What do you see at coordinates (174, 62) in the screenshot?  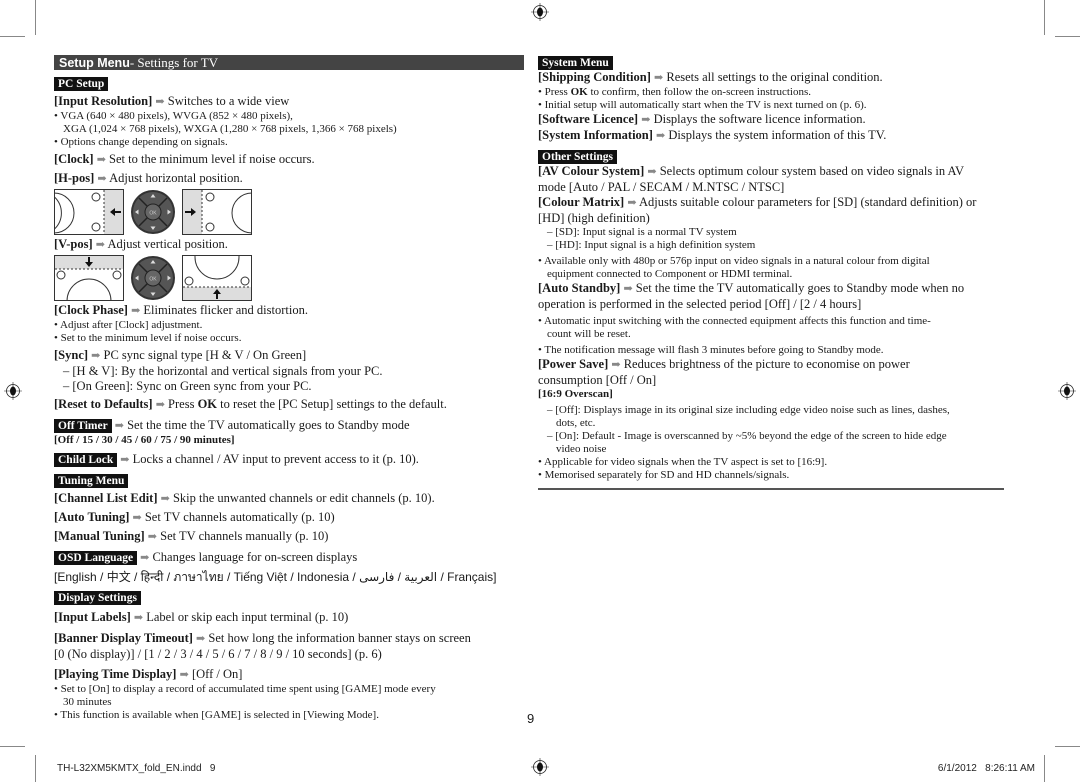 I see `banner-subtitle: - Settings for TV` at bounding box center [174, 62].